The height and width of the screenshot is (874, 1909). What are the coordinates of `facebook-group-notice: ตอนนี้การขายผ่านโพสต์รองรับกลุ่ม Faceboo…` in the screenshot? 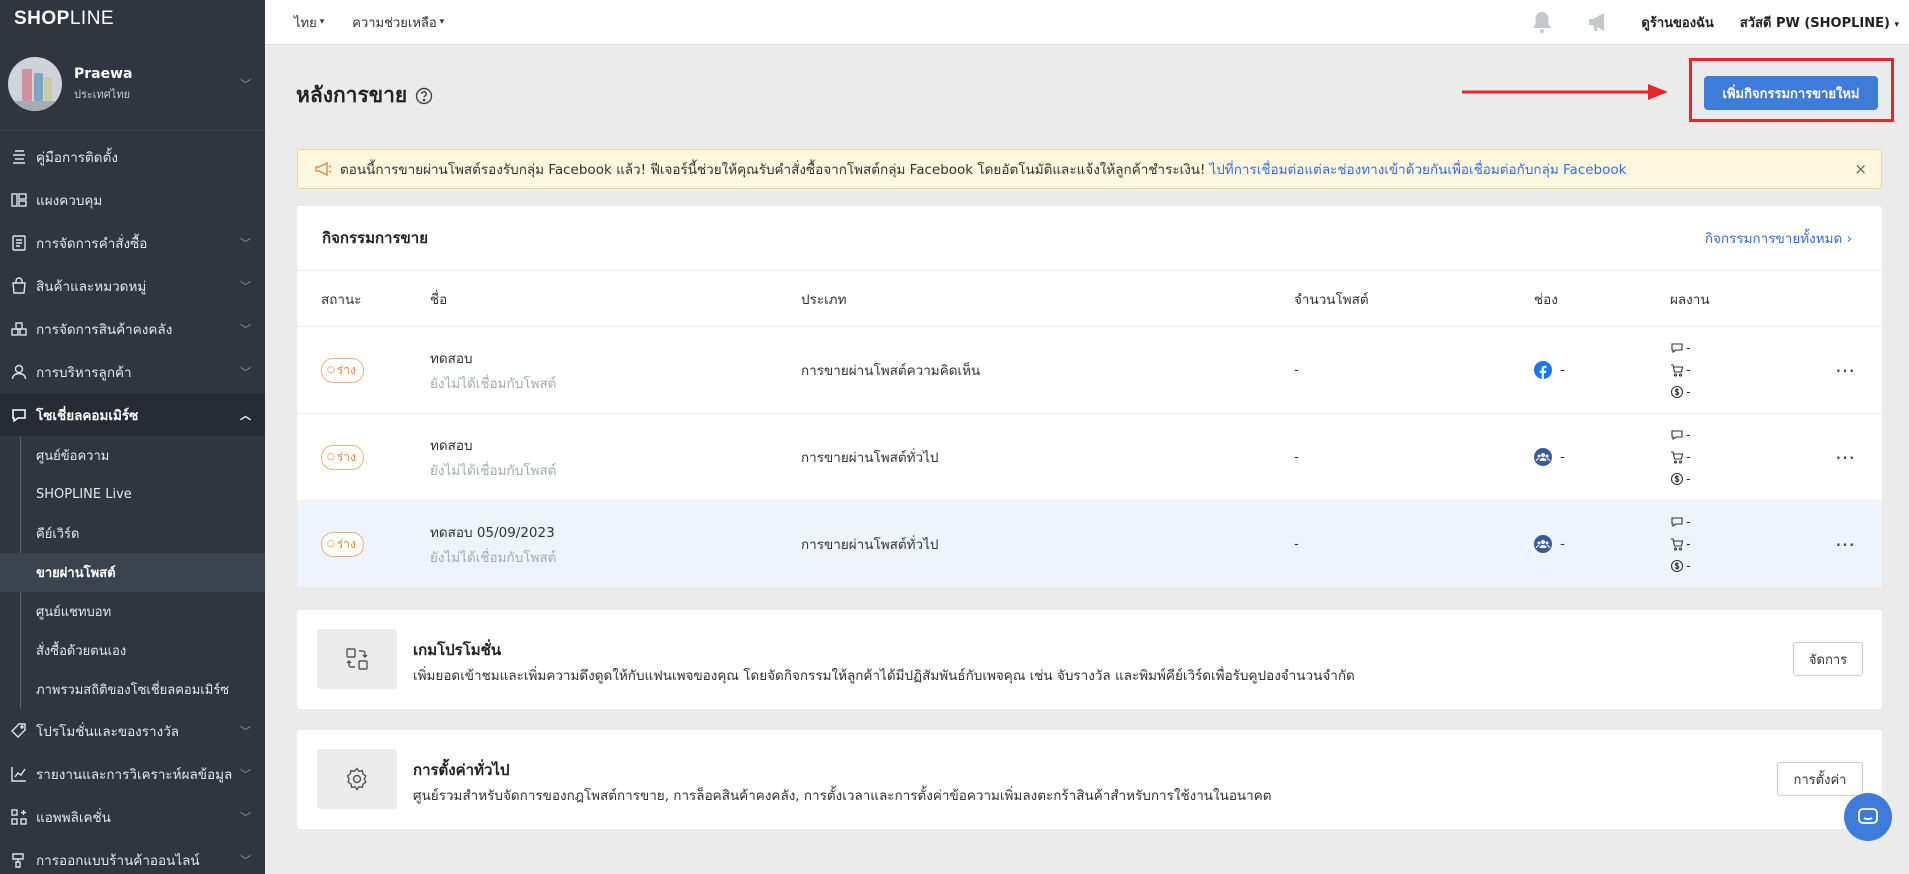 It's located at (1089, 169).